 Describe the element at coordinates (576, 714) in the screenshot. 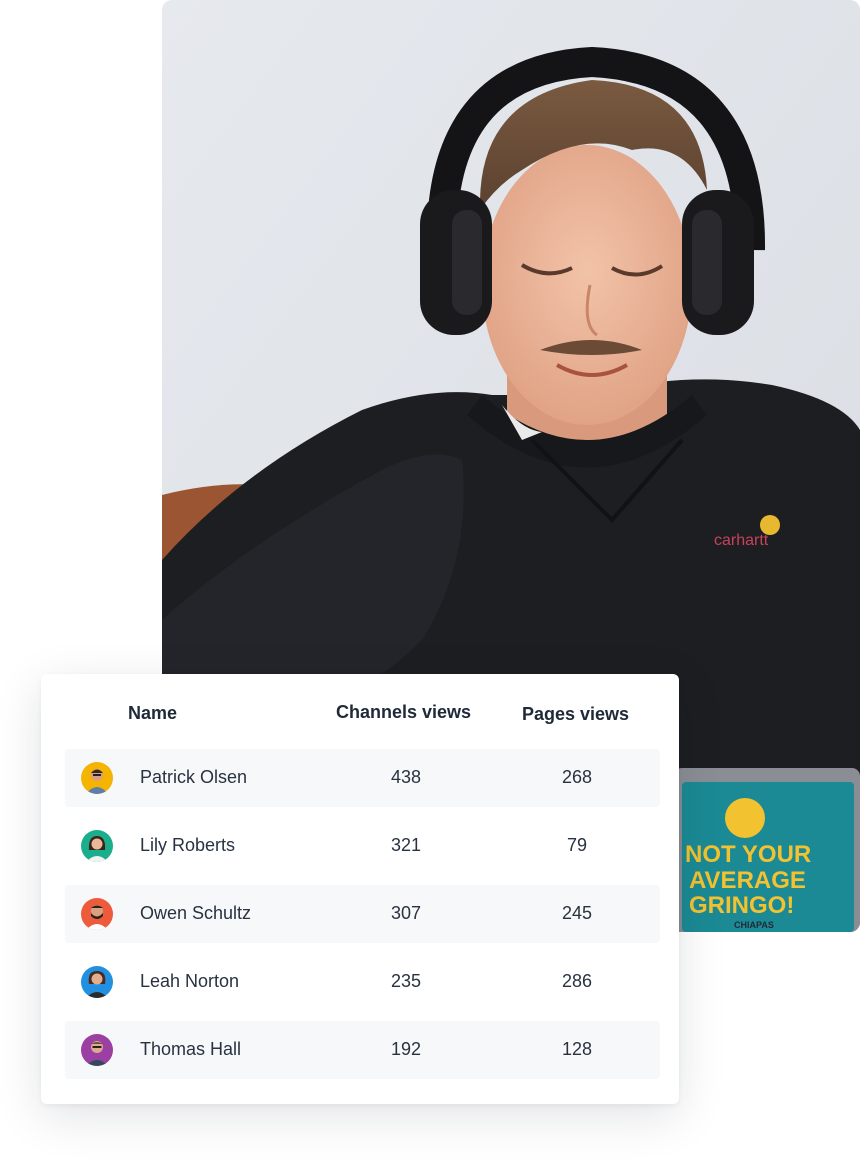

I see `header-pages-views: Pages views` at that location.